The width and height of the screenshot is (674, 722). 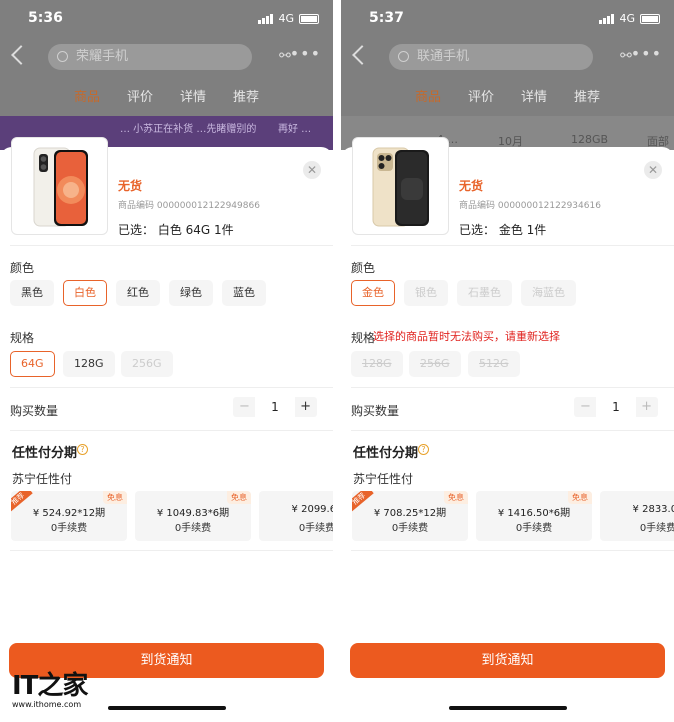 I want to click on installment-provider: 苏宁任性付, so click(x=42, y=479).